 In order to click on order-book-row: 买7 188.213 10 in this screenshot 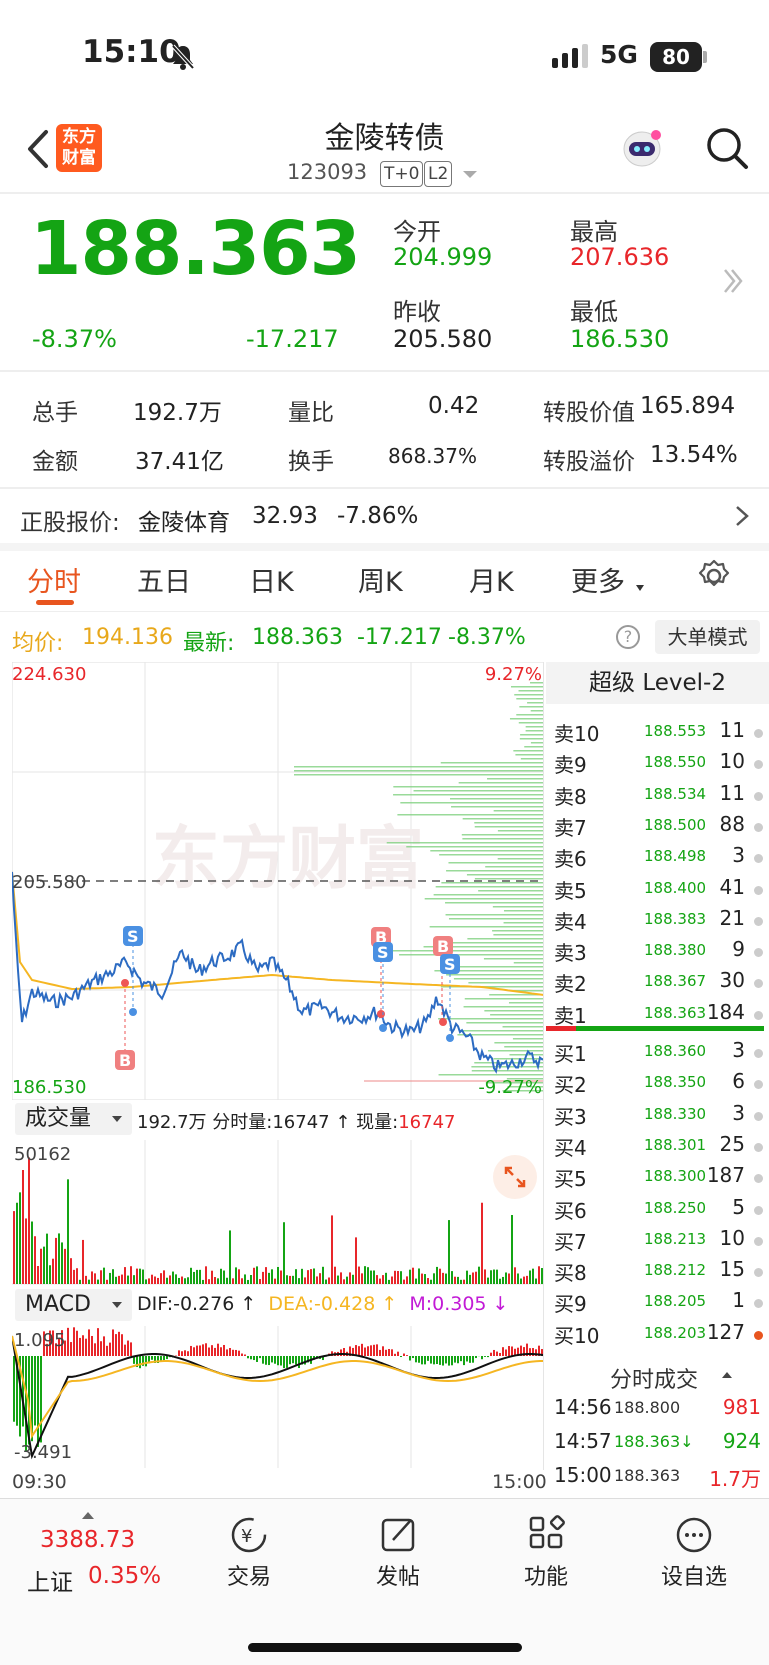, I will do `click(657, 1241)`.